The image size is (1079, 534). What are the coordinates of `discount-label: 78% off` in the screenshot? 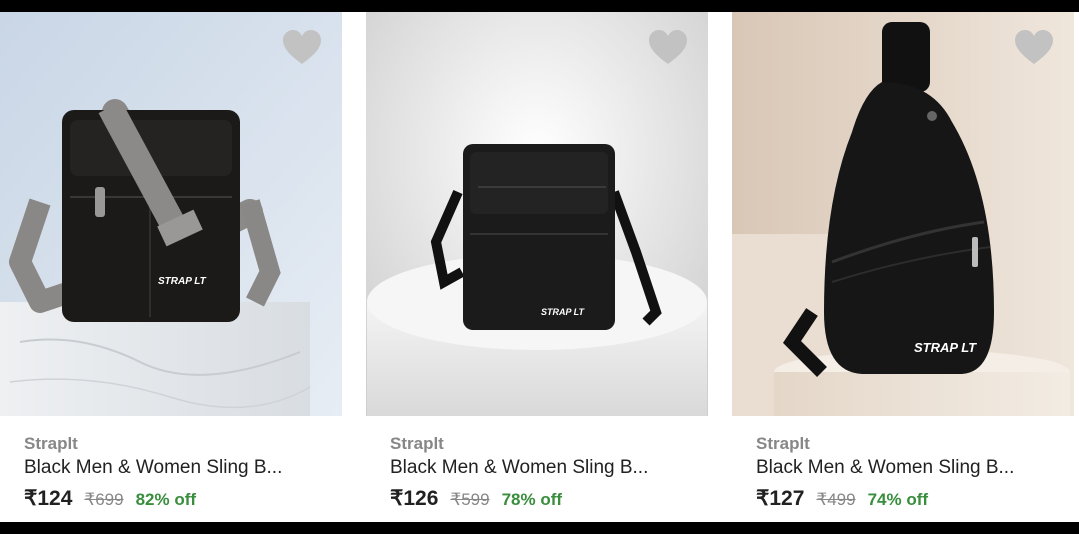 It's located at (532, 499).